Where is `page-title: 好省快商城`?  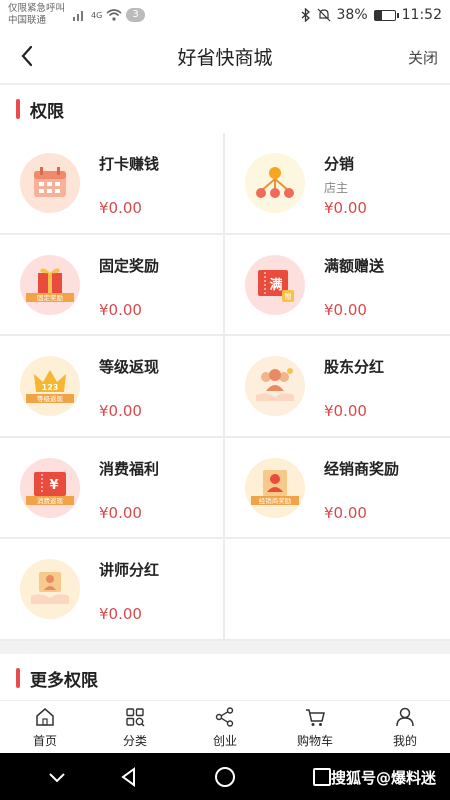 page-title: 好省快商城 is located at coordinates (225, 58).